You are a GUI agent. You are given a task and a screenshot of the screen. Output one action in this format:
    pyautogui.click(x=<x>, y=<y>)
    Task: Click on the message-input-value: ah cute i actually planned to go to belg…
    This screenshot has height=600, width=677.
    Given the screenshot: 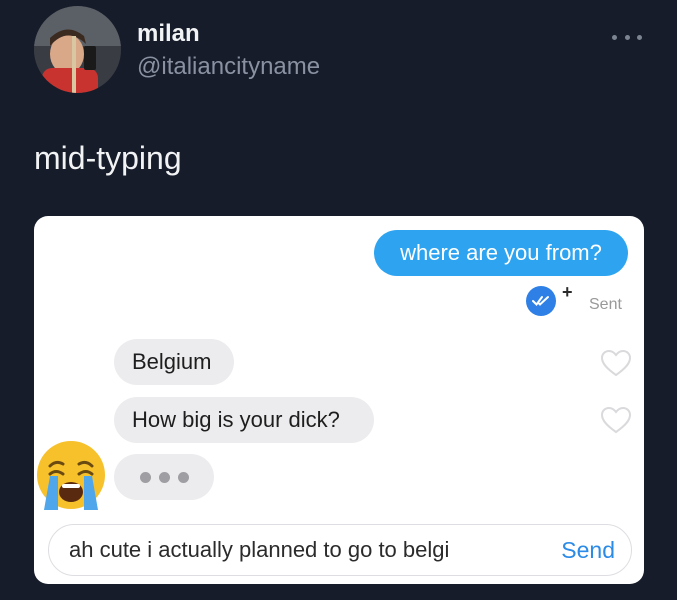 What is the action you would take?
    pyautogui.click(x=259, y=550)
    